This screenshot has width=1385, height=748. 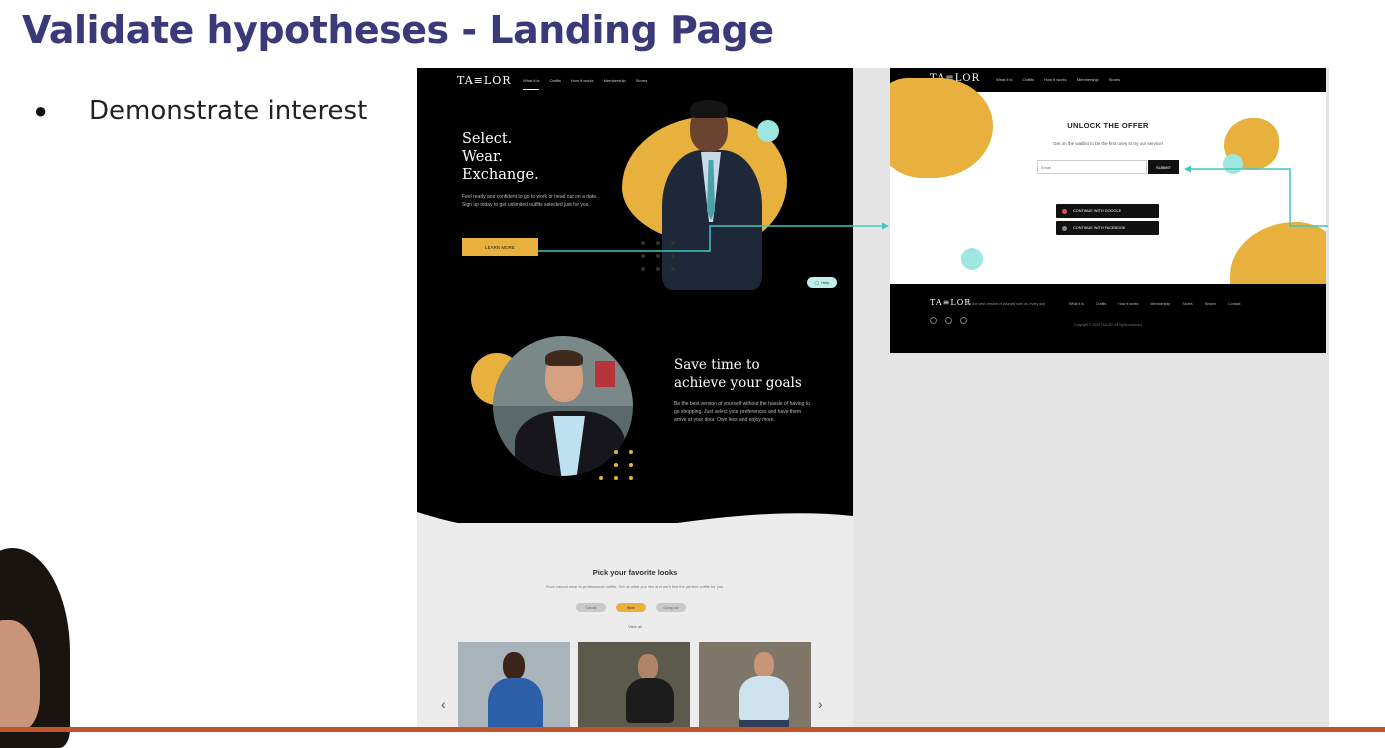 I want to click on looks-filter-chips: Casual Work Going out, so click(x=631, y=607).